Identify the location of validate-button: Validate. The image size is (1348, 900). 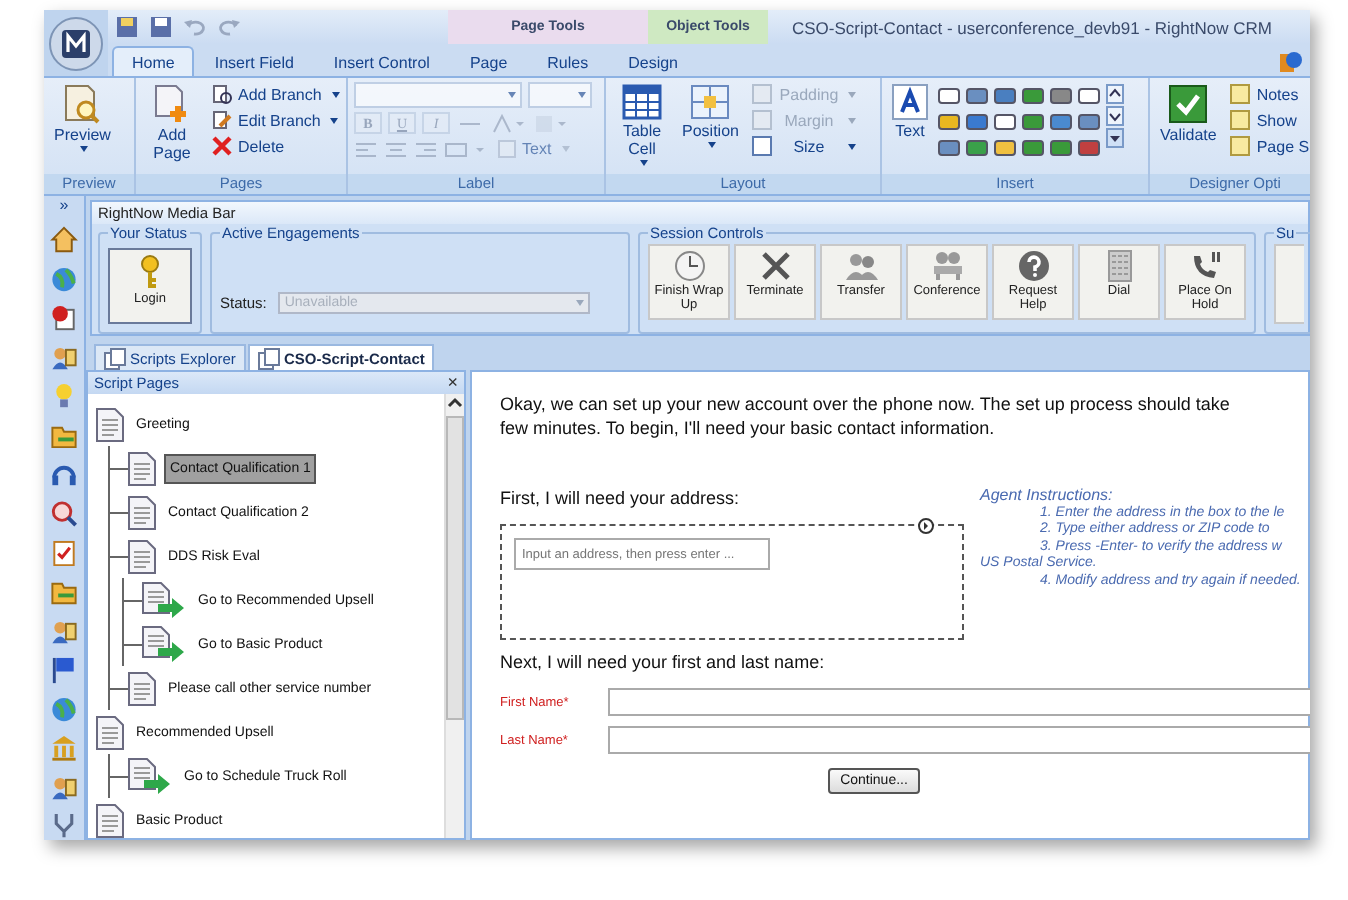
(1188, 114).